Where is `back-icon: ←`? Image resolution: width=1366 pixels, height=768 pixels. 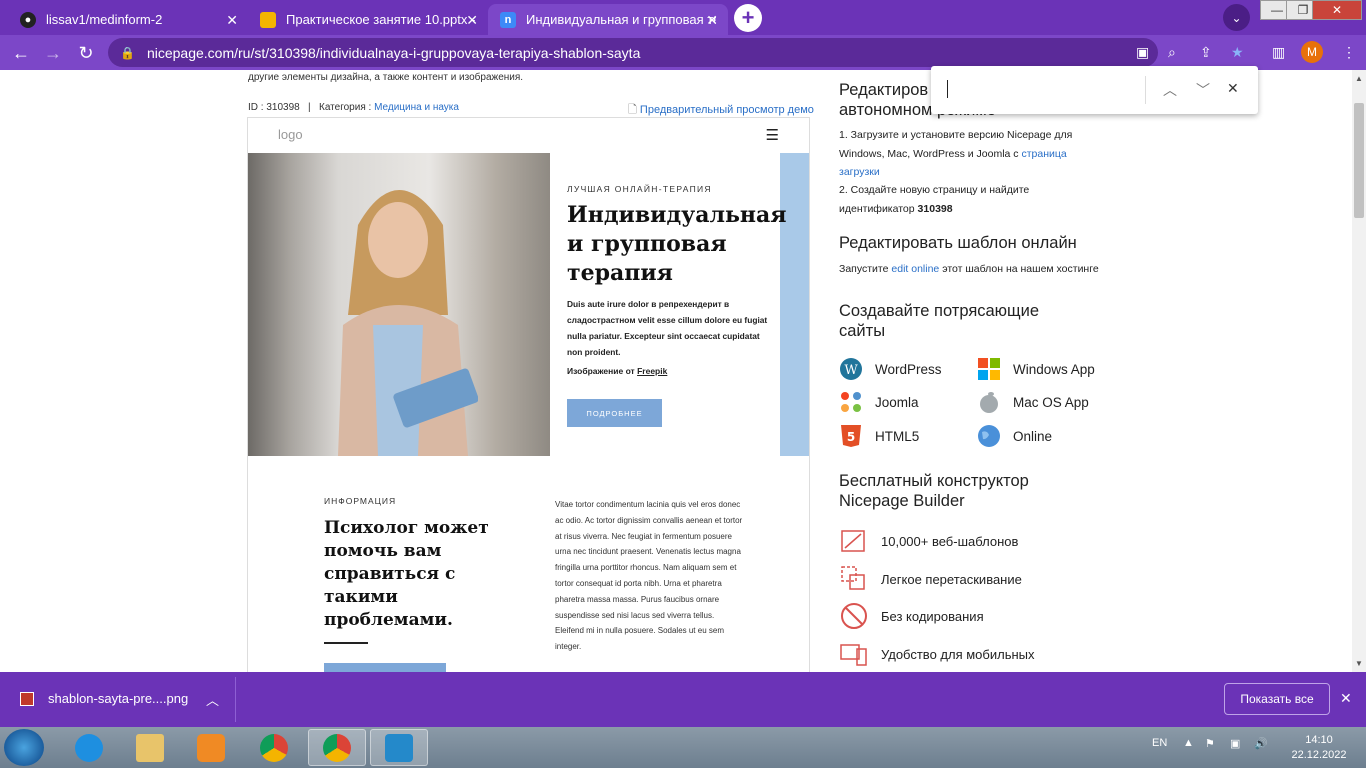
back-icon: ← is located at coordinates (21, 53).